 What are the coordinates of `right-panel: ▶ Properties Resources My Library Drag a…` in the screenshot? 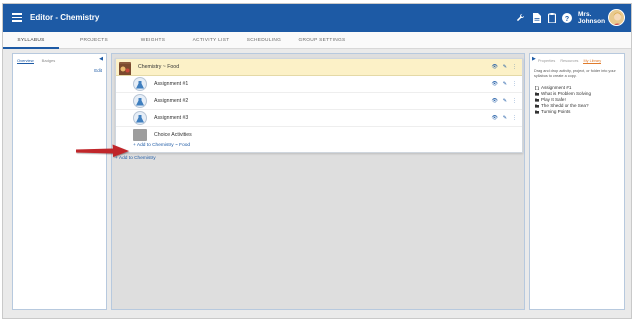 It's located at (577, 181).